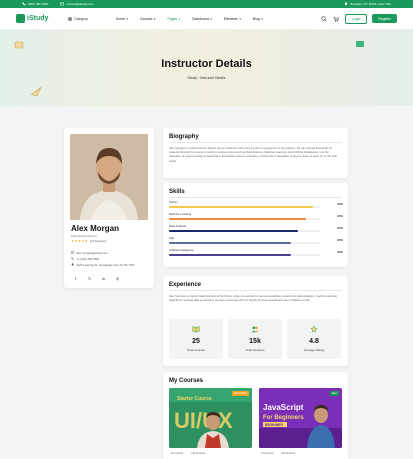 The height and width of the screenshot is (459, 413). I want to click on stat-total-courses: 25 Total Courses, so click(196, 339).